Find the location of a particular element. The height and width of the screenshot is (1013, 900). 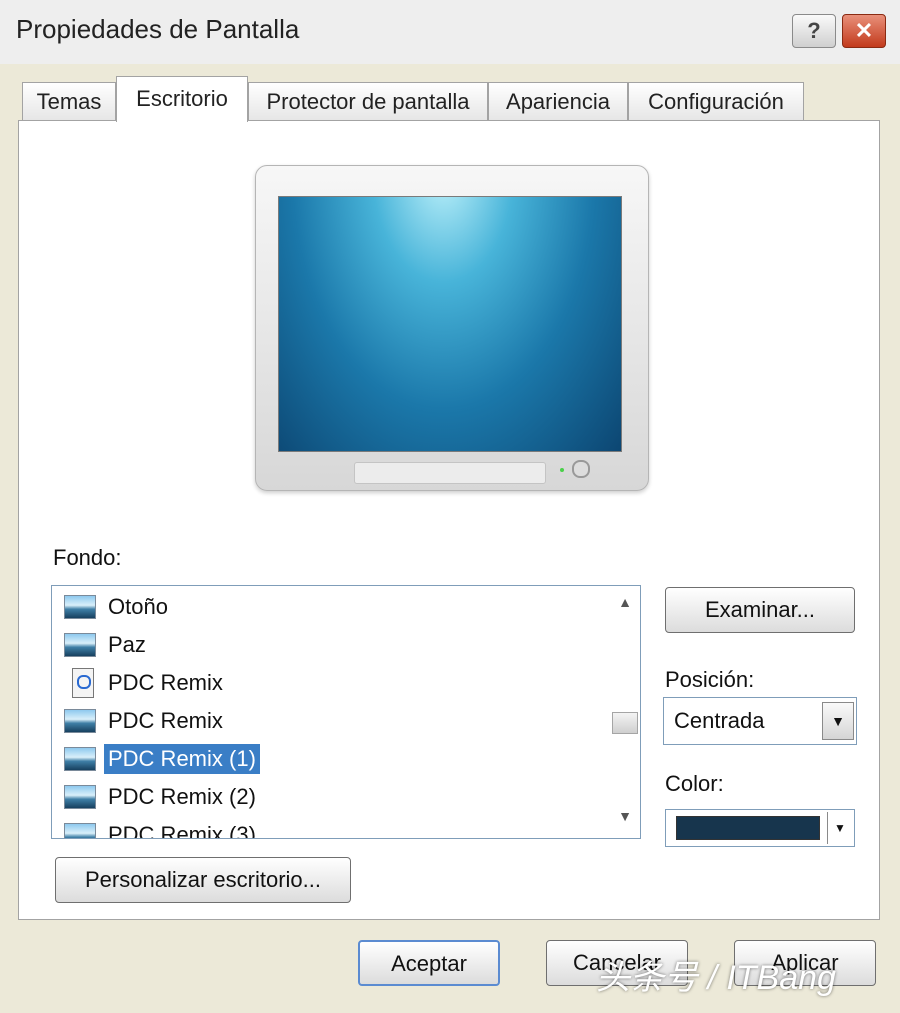

list-item-label: Paz is located at coordinates (127, 644).